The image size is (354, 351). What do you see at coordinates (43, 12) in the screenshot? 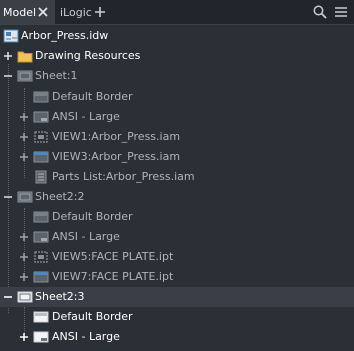
I see `close-icon` at bounding box center [43, 12].